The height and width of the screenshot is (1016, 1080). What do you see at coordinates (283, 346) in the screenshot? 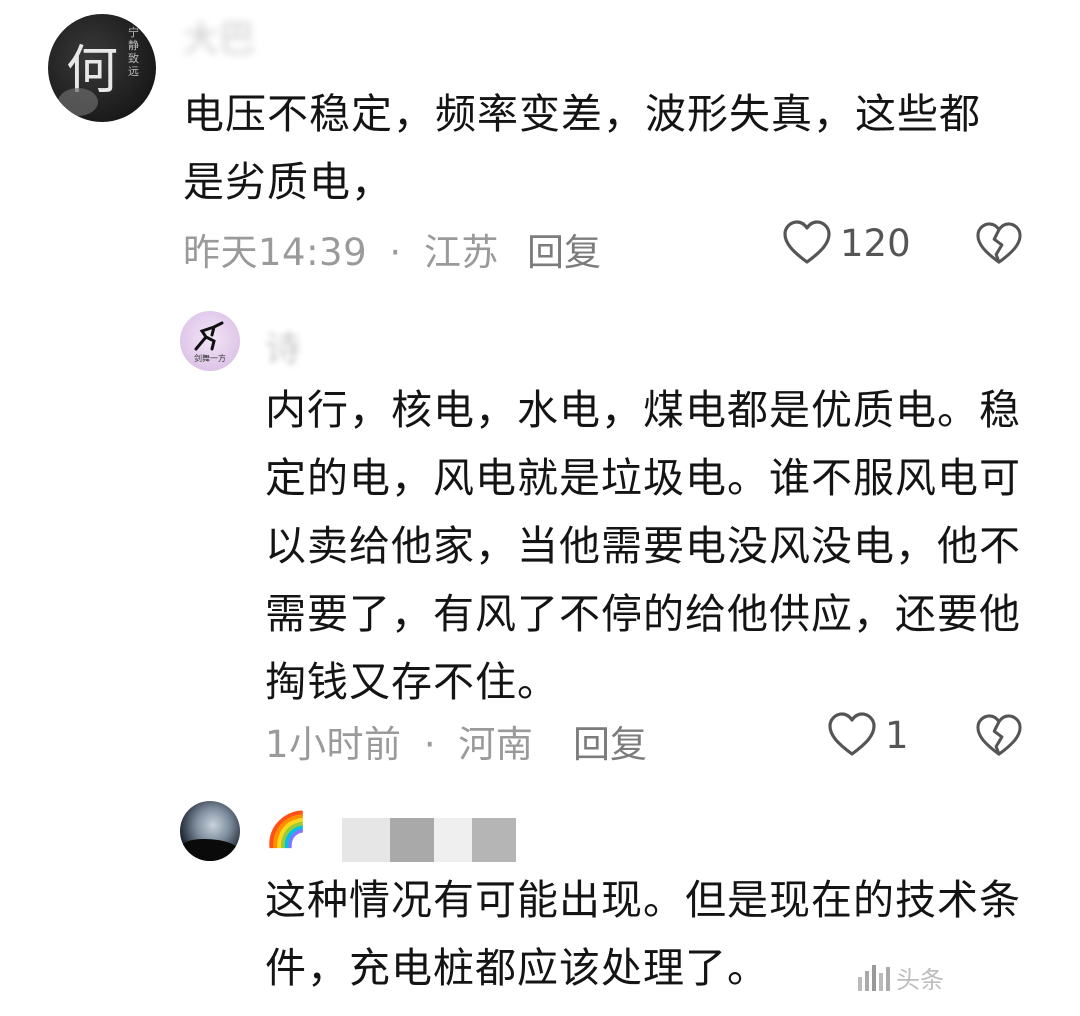
I see `username: 诗` at bounding box center [283, 346].